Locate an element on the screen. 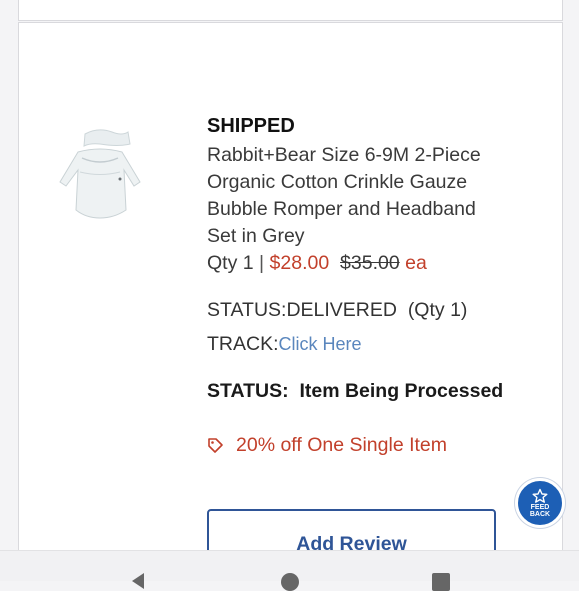  feedback-label-2: BACK is located at coordinates (540, 514).